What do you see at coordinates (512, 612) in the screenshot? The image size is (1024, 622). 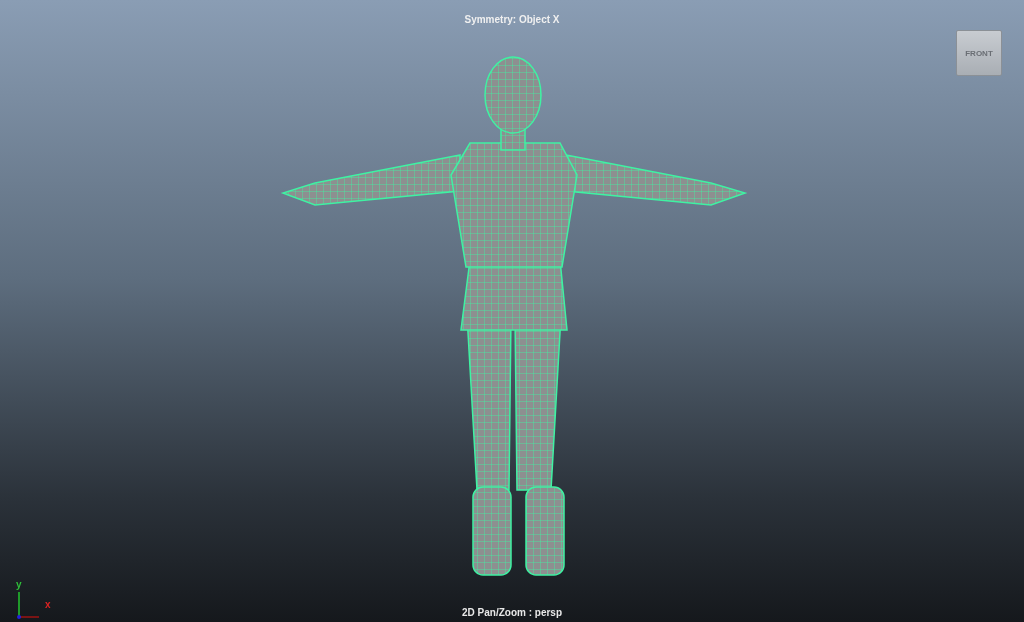 I see `camera-label: 2D Pan/Zoom : persp` at bounding box center [512, 612].